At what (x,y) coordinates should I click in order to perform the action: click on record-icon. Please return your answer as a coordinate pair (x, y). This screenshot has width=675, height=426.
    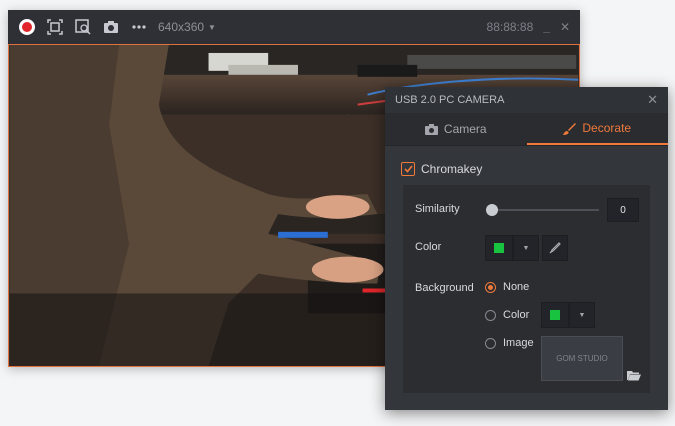
    Looking at the image, I should click on (27, 27).